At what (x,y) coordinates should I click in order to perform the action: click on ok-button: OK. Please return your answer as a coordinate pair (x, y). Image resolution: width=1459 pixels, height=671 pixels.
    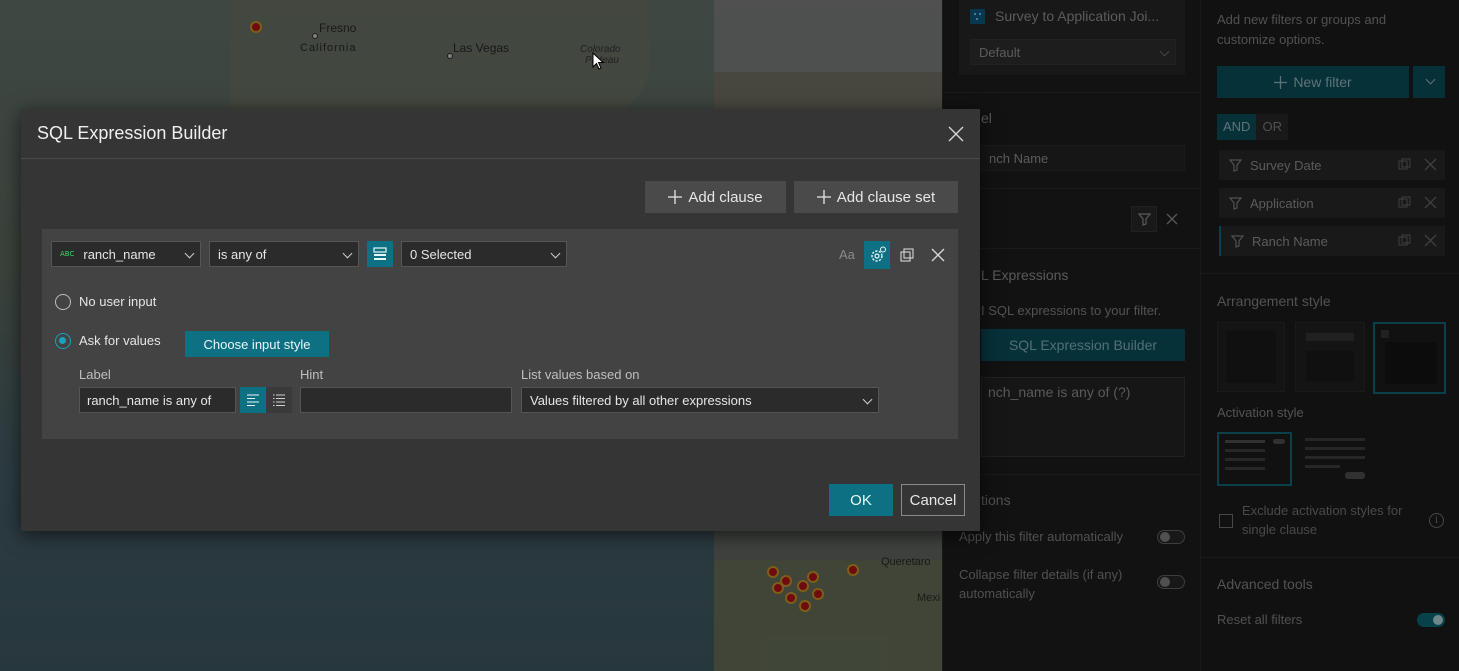
    Looking at the image, I should click on (861, 500).